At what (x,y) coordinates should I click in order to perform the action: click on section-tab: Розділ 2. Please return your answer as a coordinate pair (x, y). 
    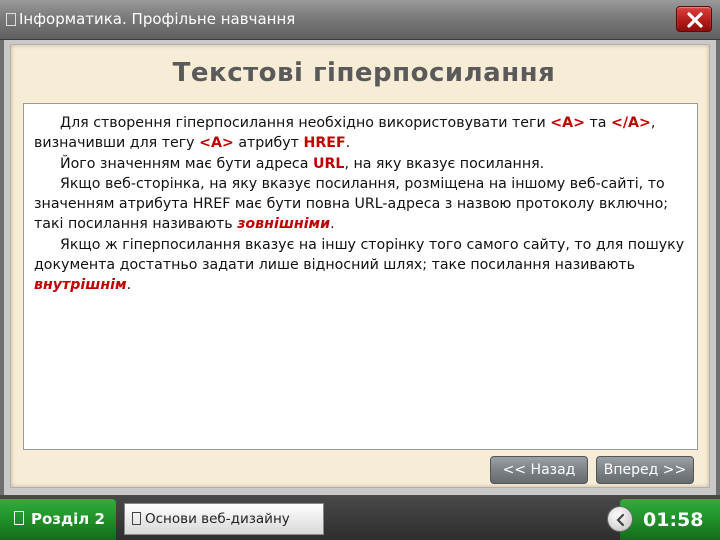
    Looking at the image, I should click on (58, 519).